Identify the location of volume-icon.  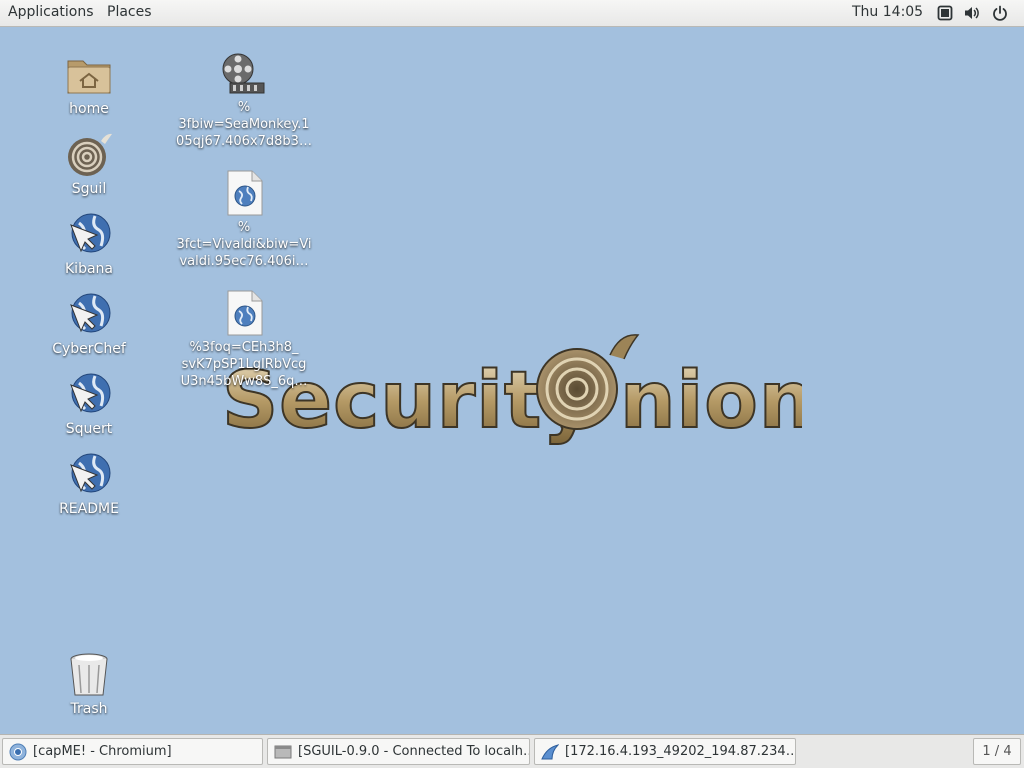
(972, 13).